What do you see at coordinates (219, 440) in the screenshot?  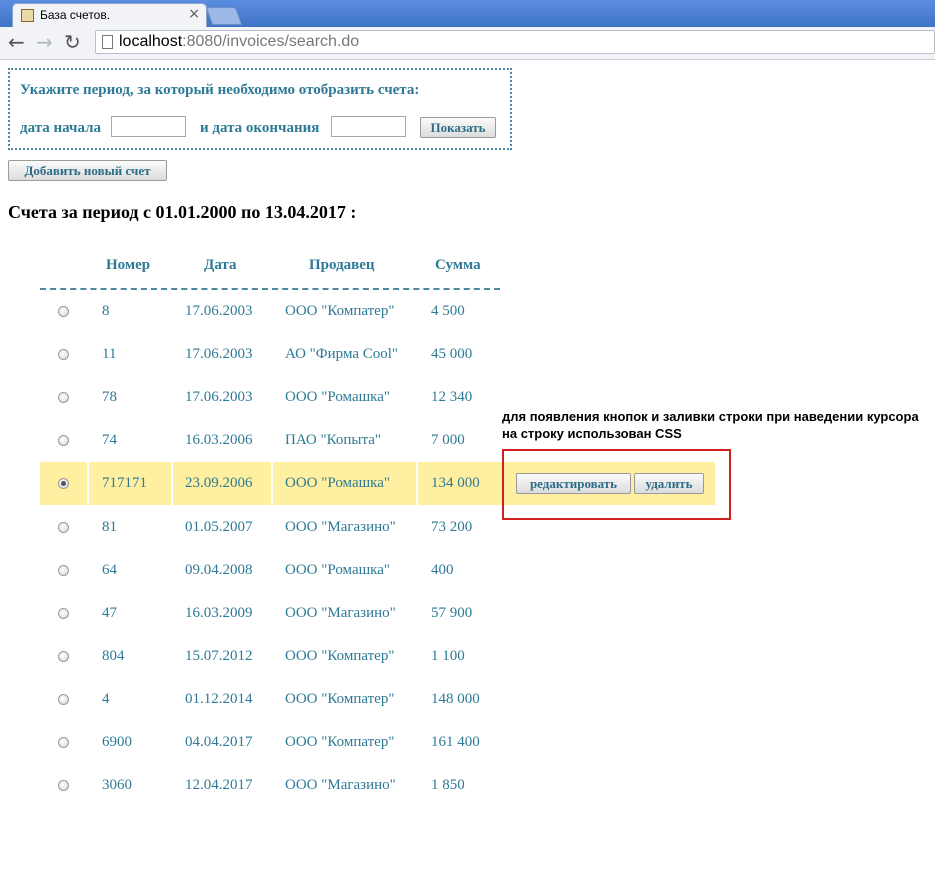 I see `cell-date: 16.03.2006` at bounding box center [219, 440].